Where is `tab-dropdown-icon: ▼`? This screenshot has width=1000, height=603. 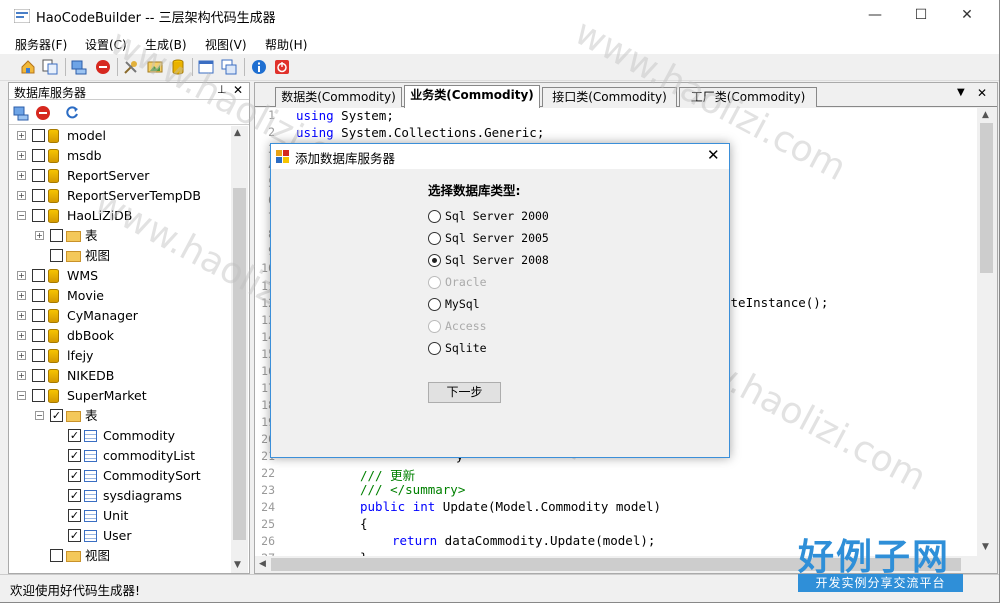 tab-dropdown-icon: ▼ is located at coordinates (961, 92).